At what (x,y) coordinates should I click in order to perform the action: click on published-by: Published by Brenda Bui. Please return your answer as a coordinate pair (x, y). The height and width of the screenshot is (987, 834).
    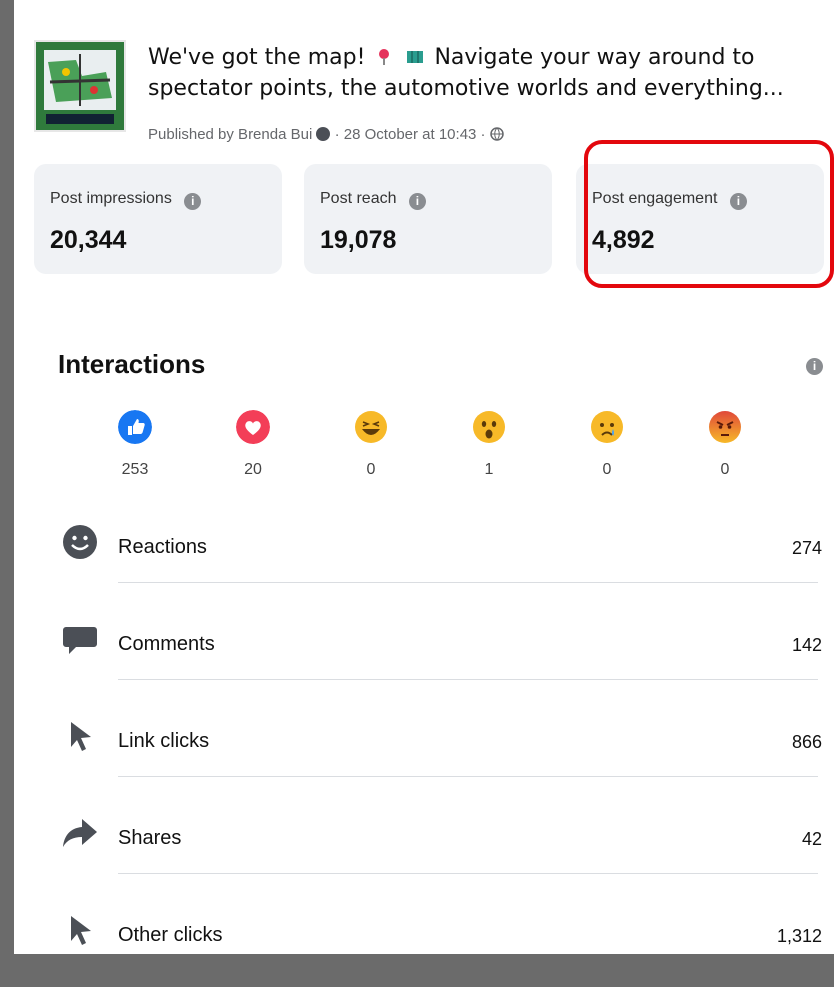
    Looking at the image, I should click on (230, 134).